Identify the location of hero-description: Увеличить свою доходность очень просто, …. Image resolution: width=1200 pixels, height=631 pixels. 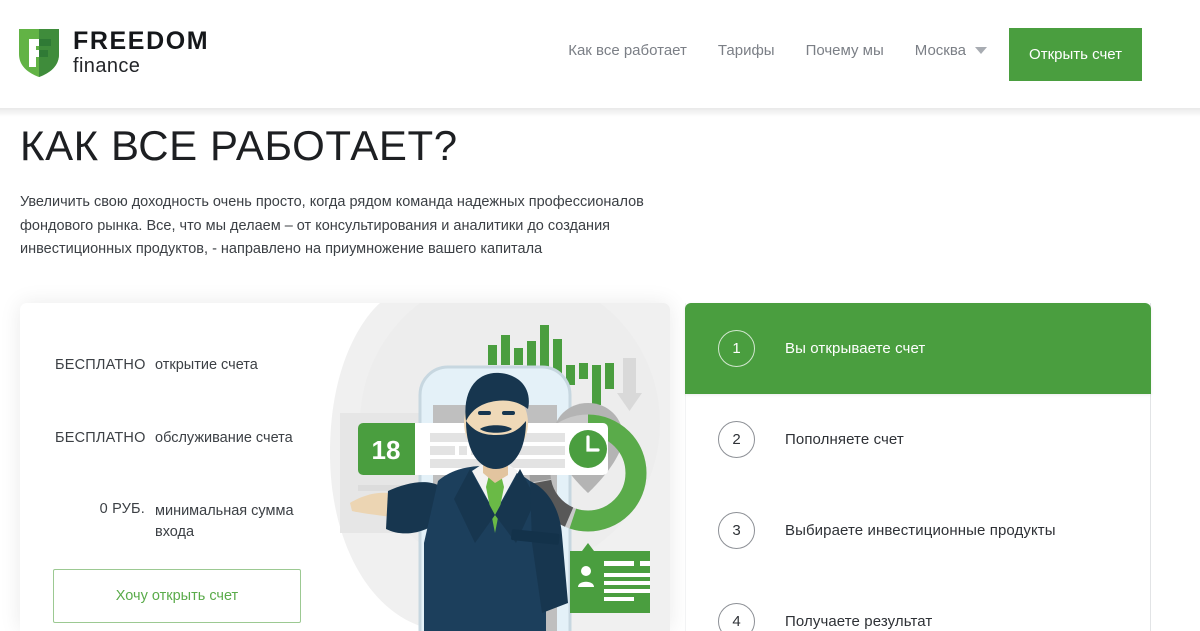
(332, 225).